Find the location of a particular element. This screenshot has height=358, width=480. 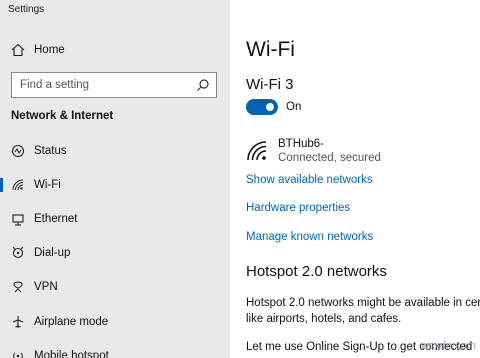

sidebar-item-label: Wi-Fi is located at coordinates (47, 185).